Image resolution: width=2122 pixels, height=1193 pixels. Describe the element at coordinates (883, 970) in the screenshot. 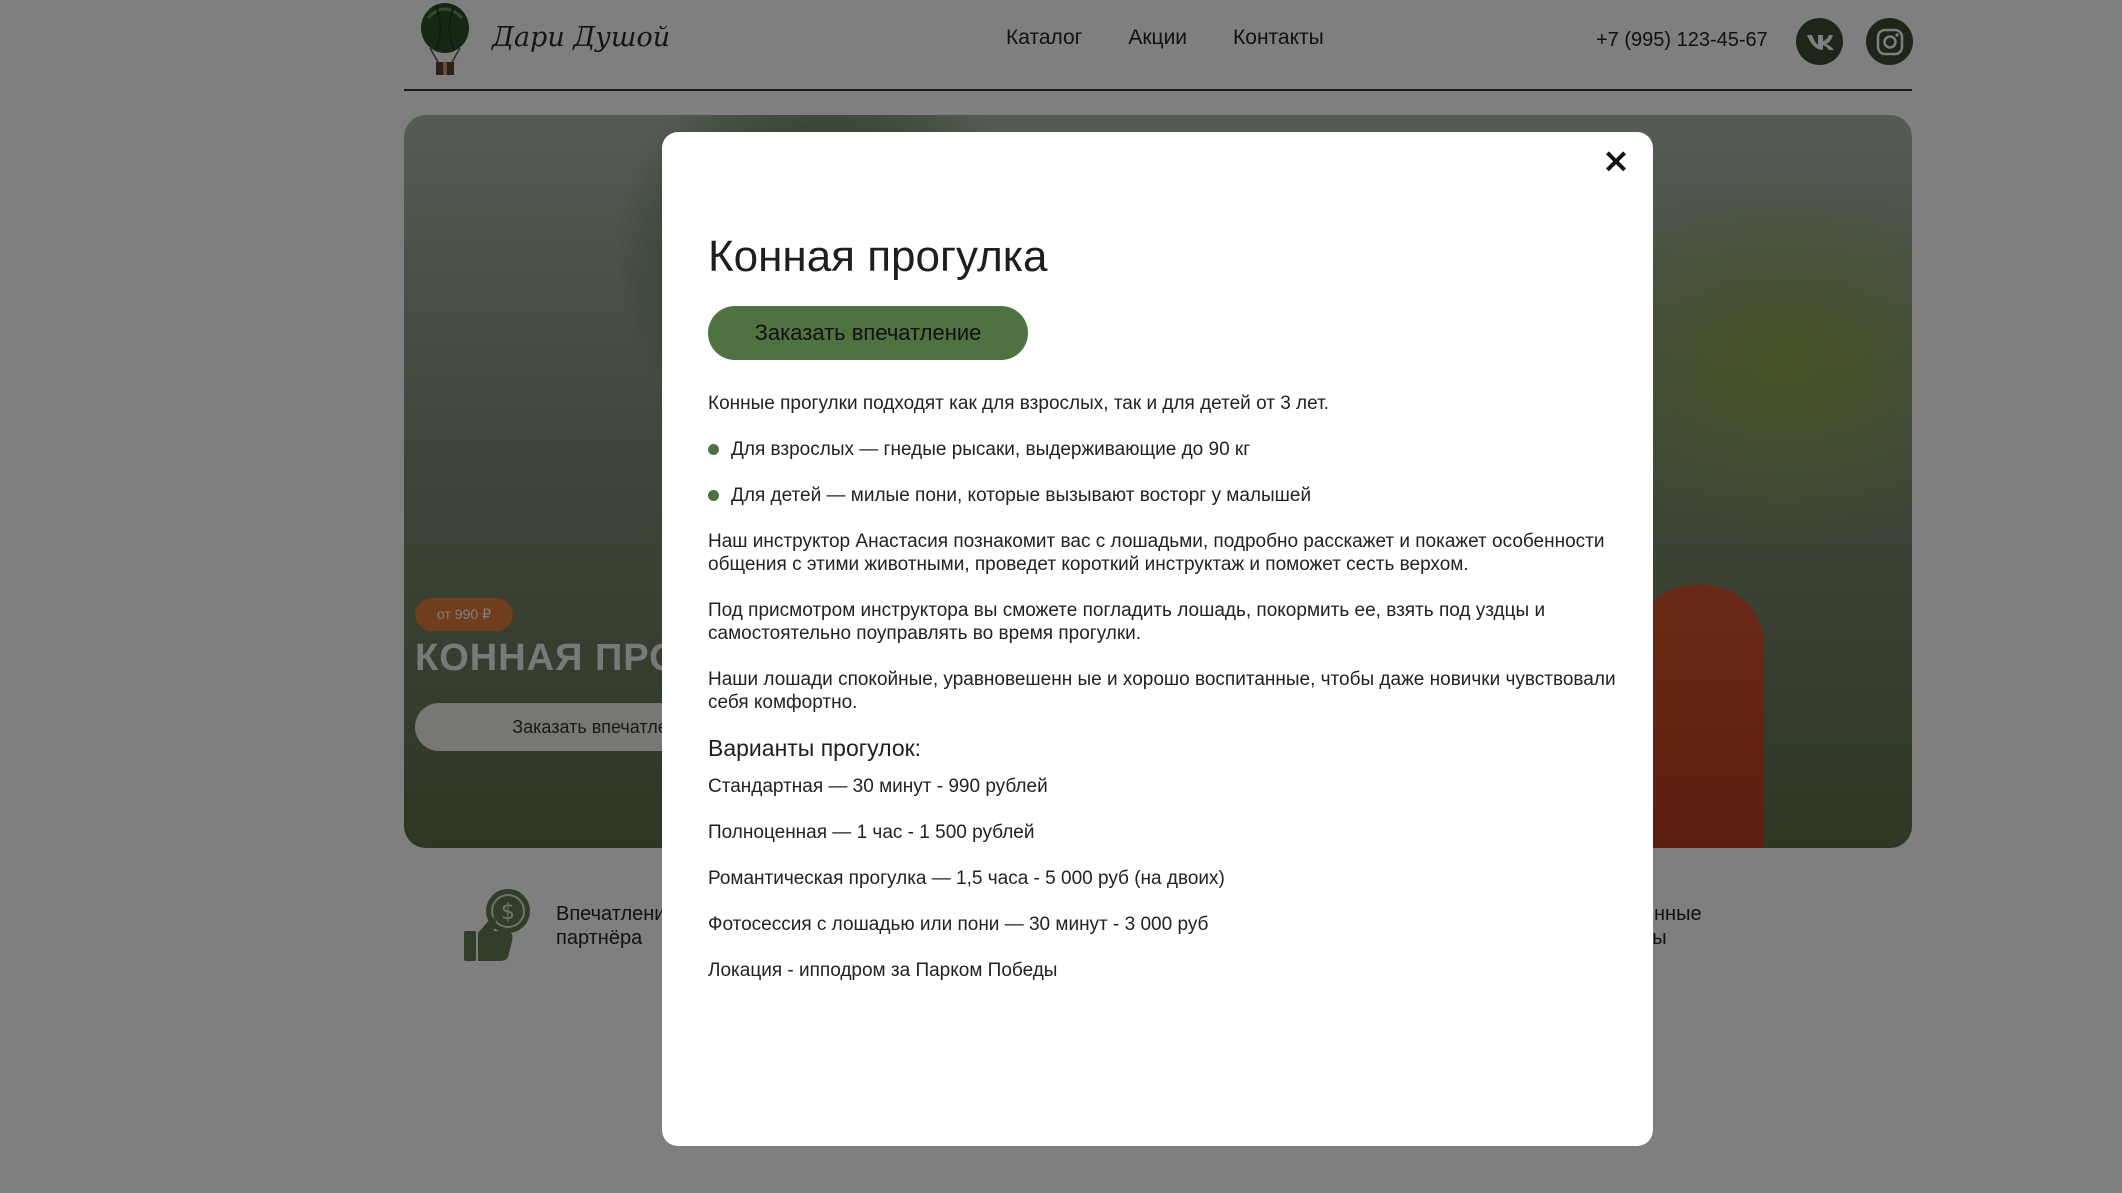

I see `variant-item: Локация - иппод­ром за Парком Победы` at that location.